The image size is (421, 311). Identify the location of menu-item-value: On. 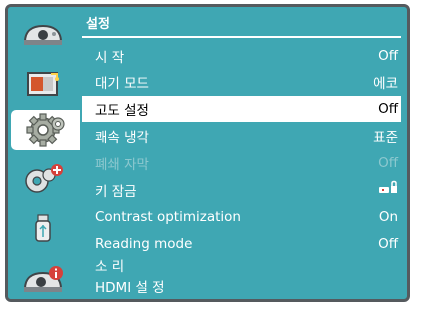
(388, 217).